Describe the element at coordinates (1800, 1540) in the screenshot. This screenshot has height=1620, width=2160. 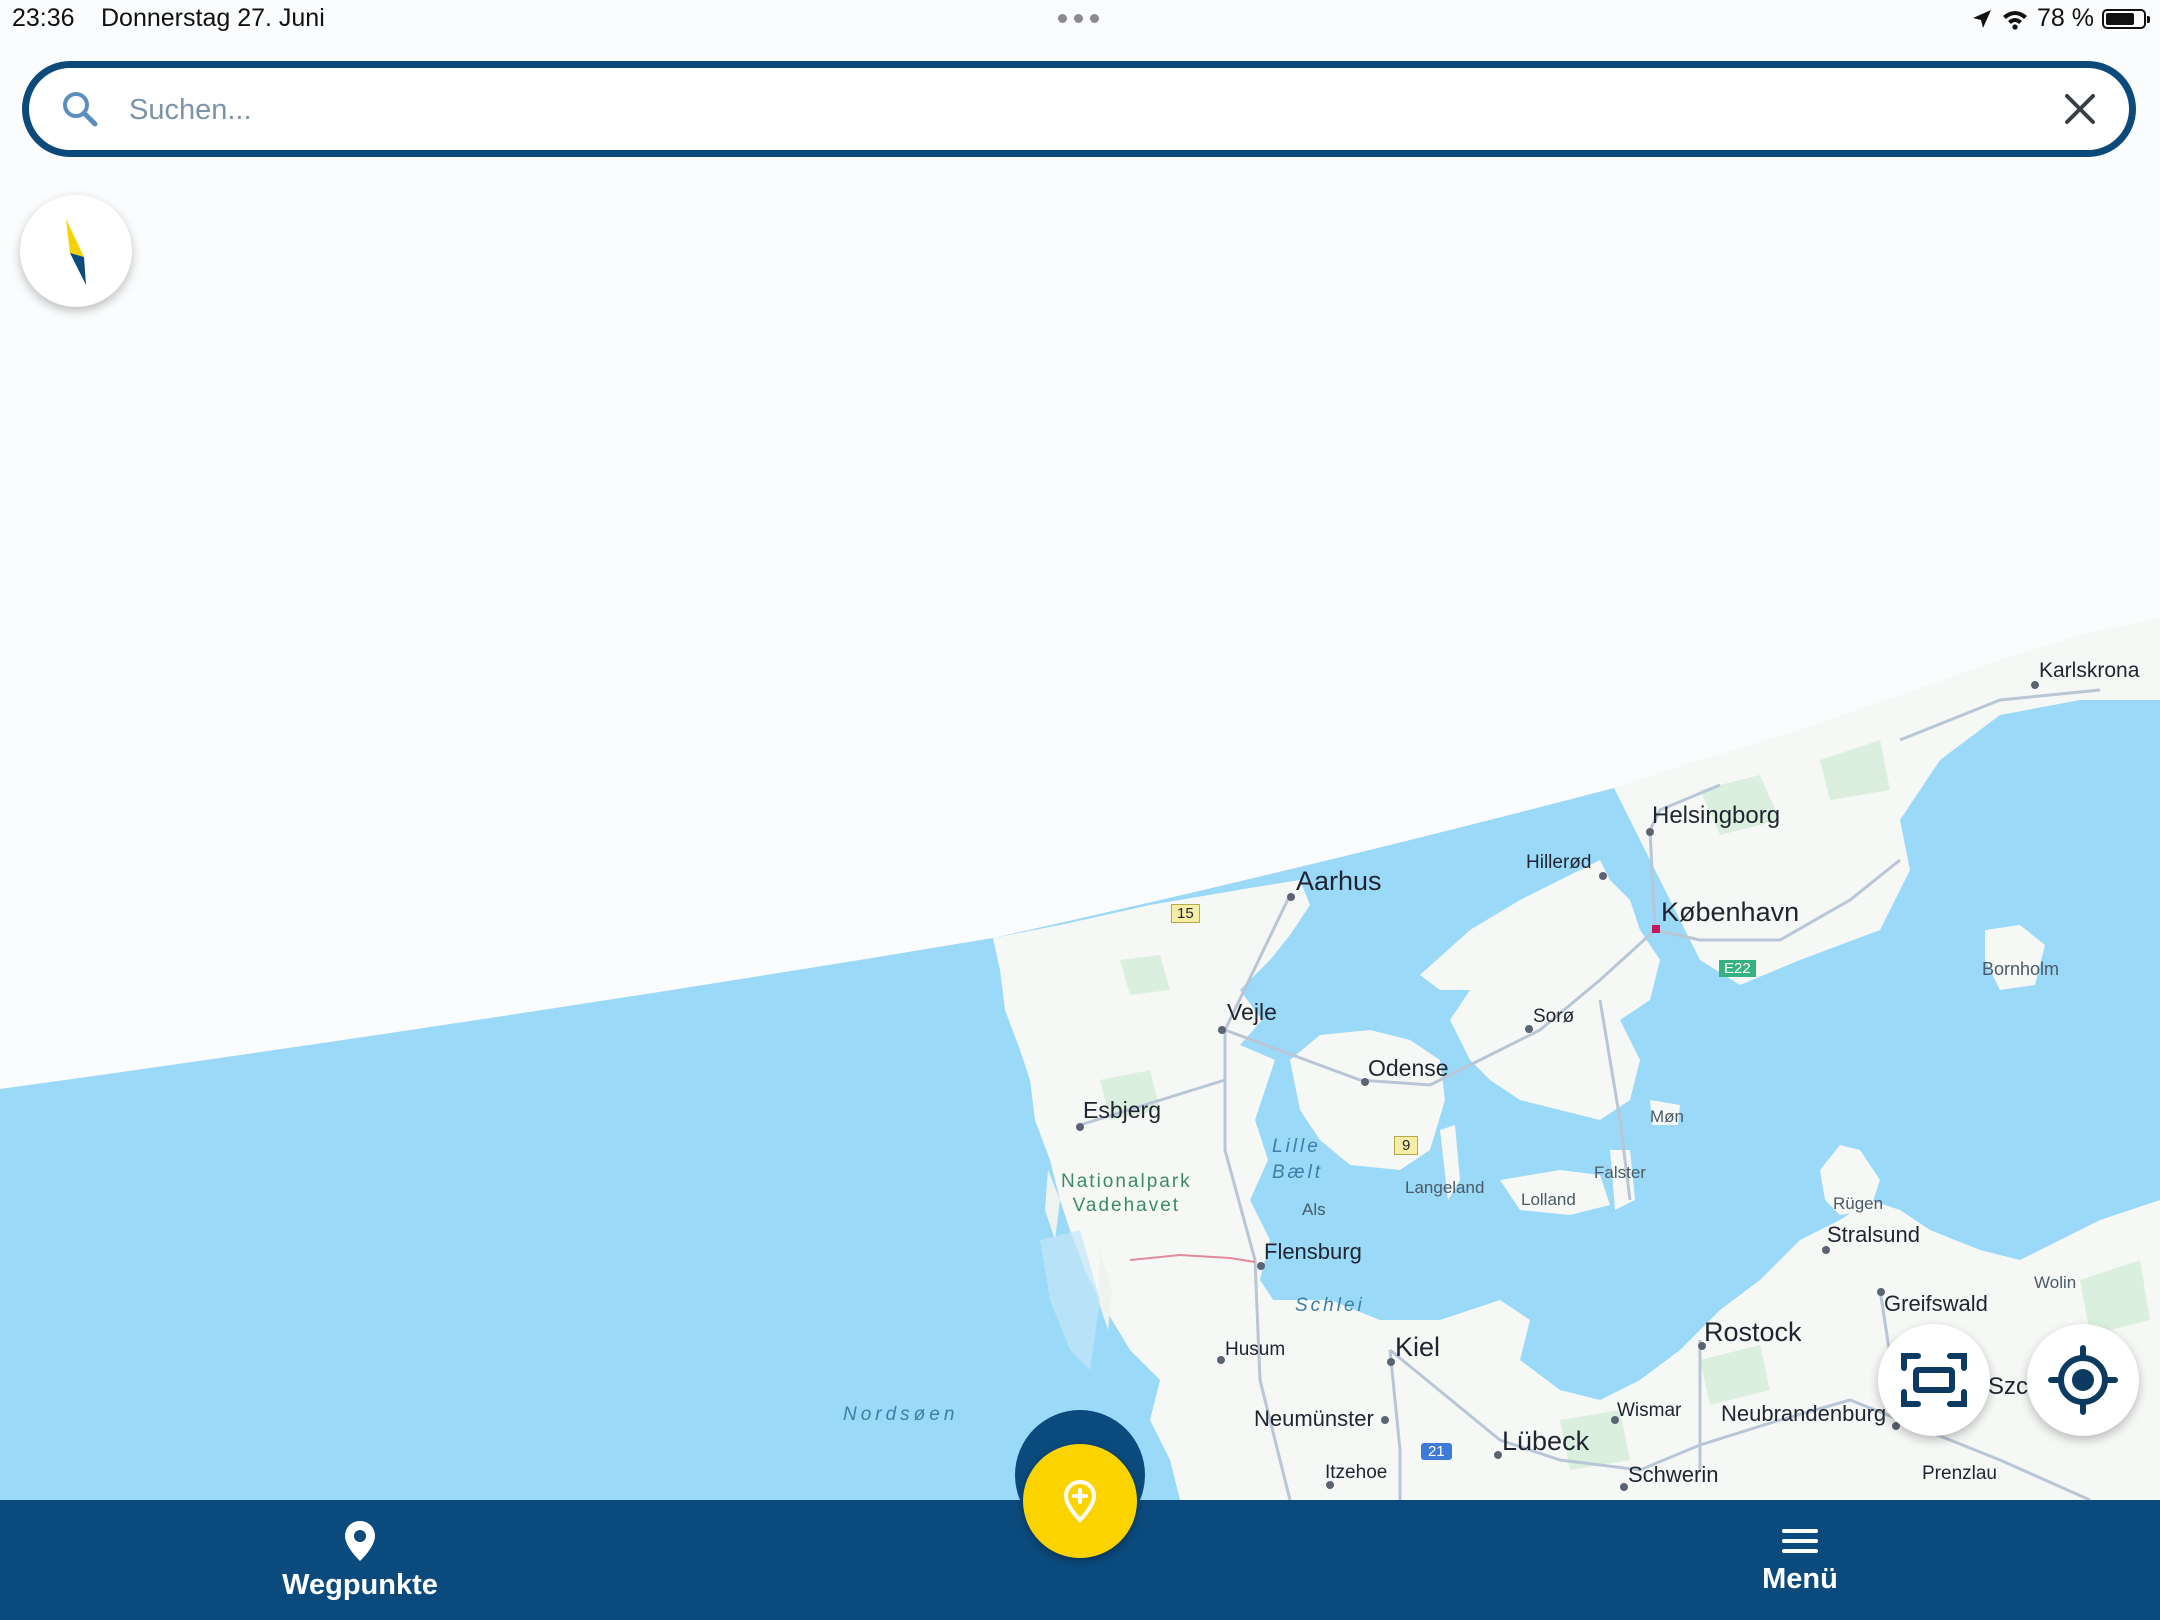
I see `hamburger-menu-icon` at that location.